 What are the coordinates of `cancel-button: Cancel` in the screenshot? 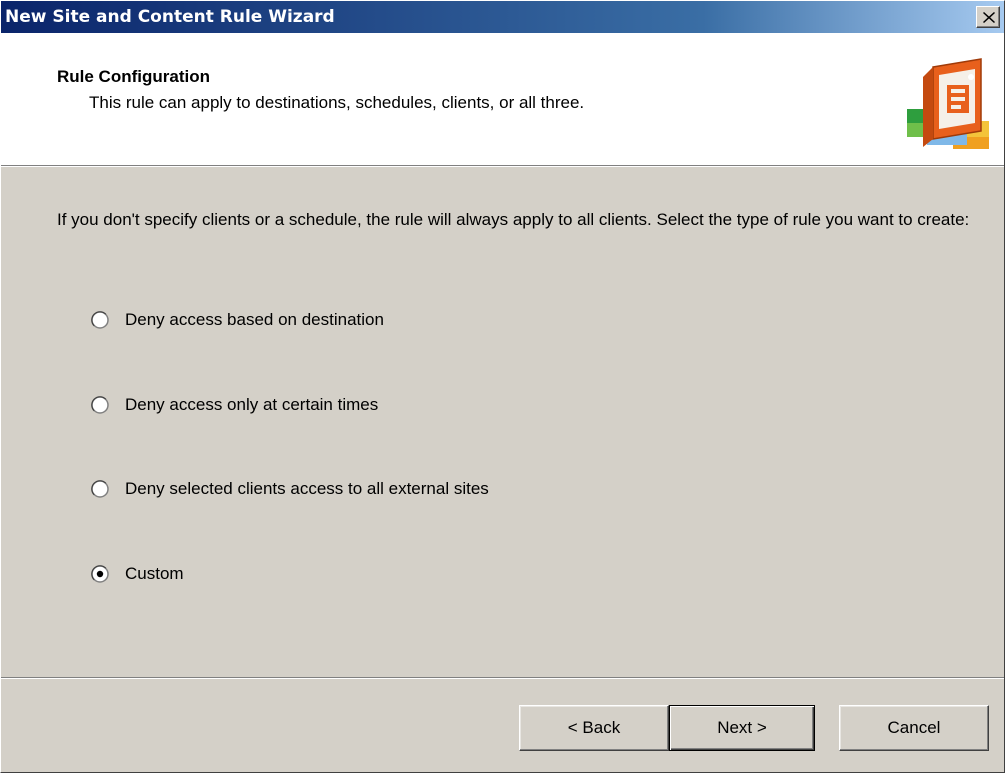 It's located at (914, 728).